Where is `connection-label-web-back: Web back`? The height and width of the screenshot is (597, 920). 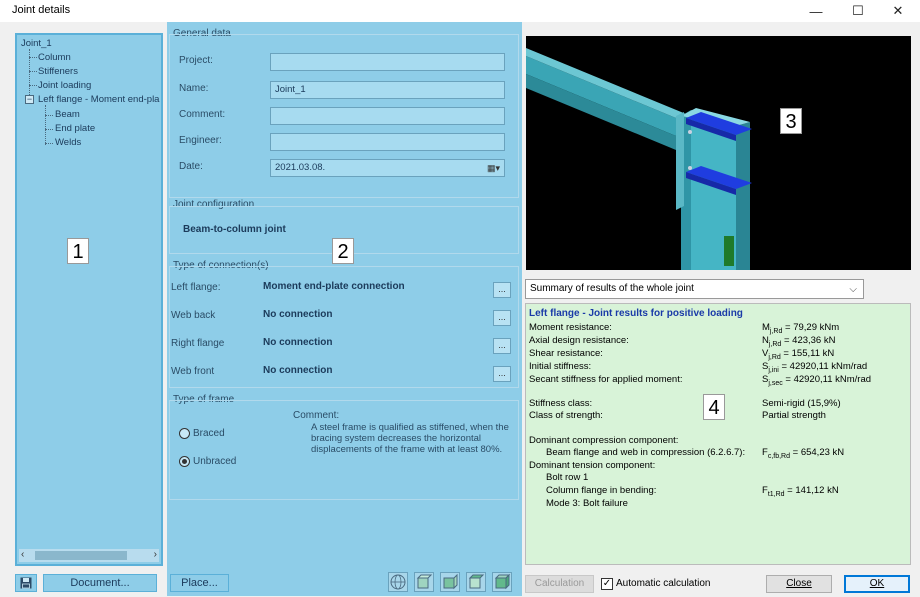 connection-label-web-back: Web back is located at coordinates (193, 315).